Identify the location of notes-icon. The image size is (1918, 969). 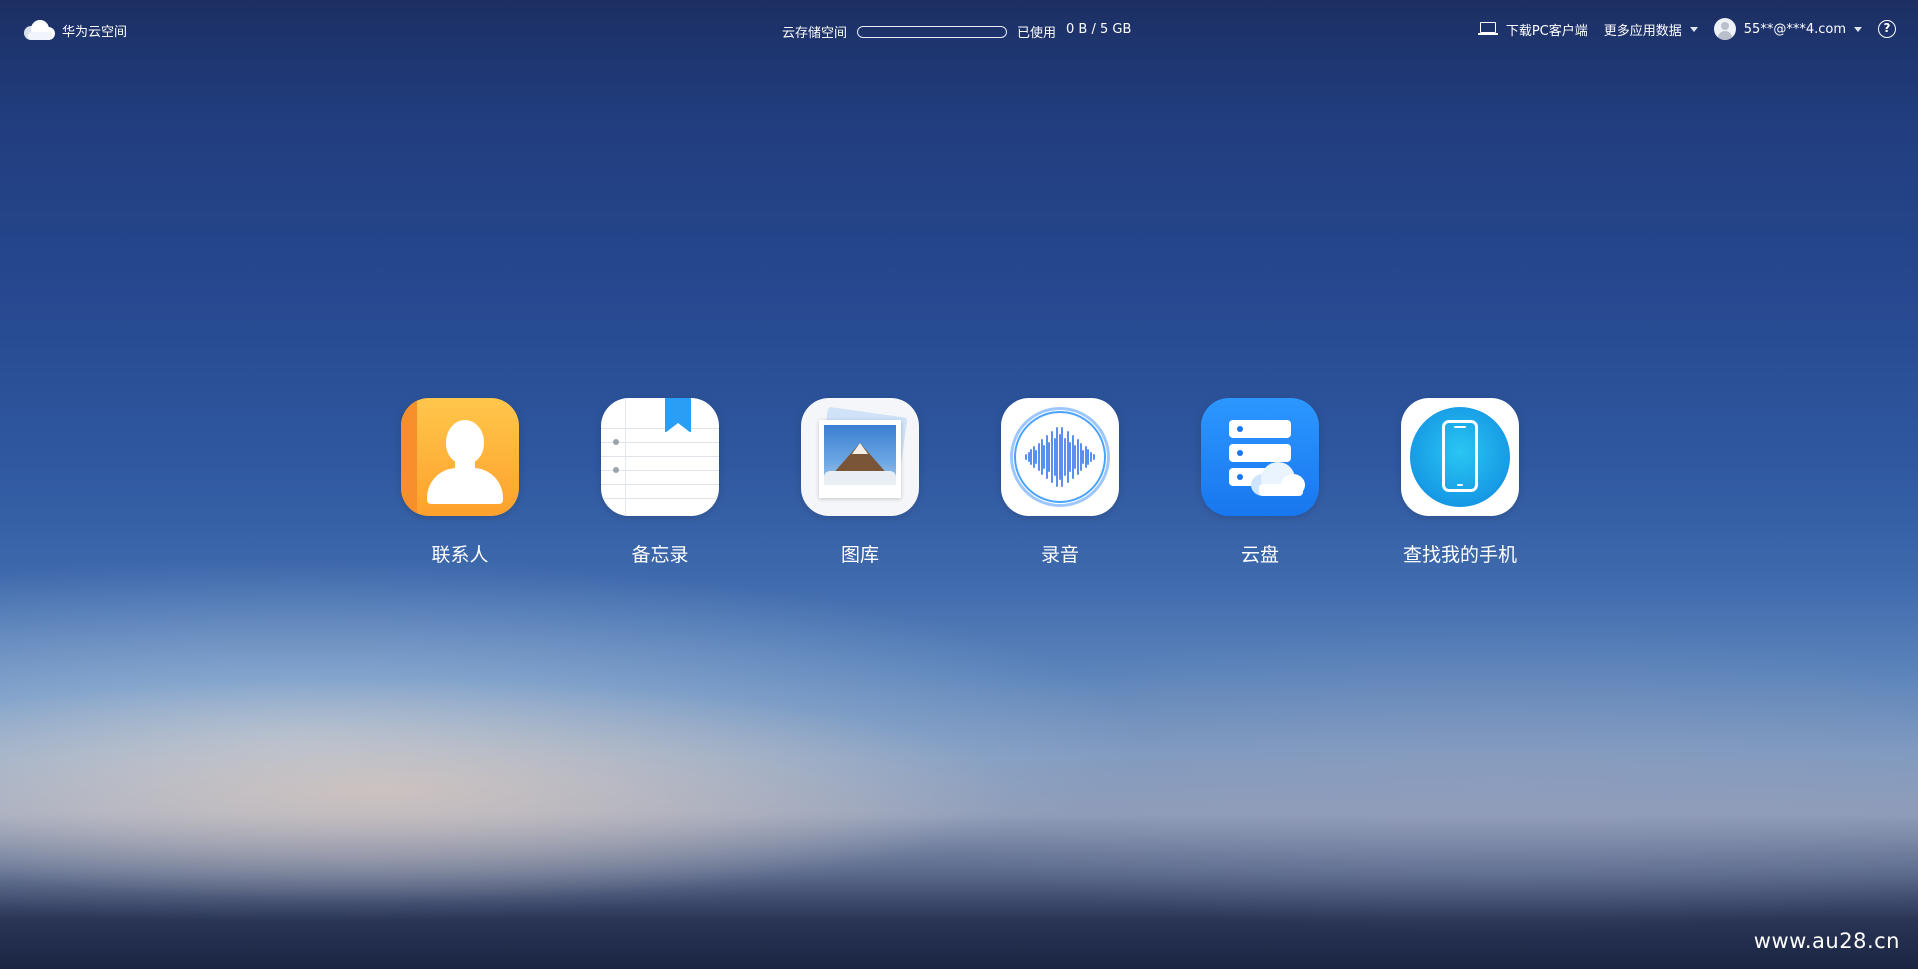
(660, 457).